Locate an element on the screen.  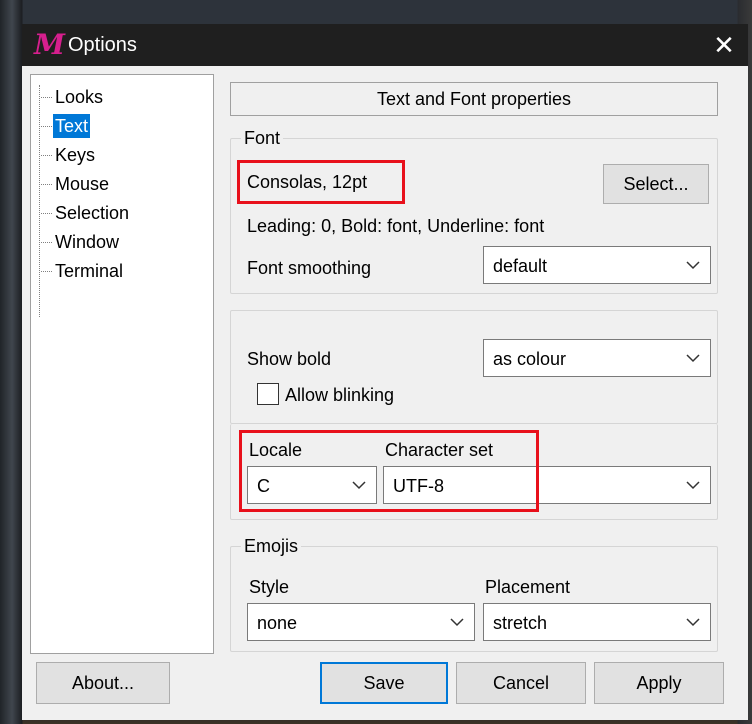
emoji-style-select: none is located at coordinates (361, 622).